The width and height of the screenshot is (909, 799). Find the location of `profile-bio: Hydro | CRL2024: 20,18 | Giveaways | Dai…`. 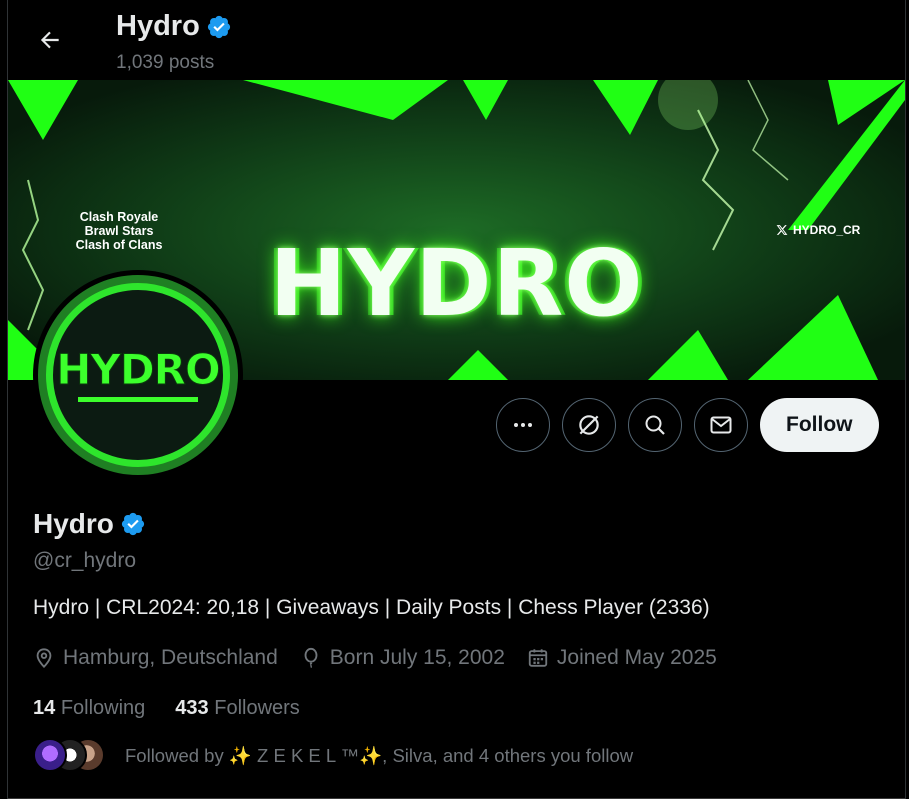

profile-bio: Hydro | CRL2024: 20,18 | Giveaways | Dai… is located at coordinates (371, 607).